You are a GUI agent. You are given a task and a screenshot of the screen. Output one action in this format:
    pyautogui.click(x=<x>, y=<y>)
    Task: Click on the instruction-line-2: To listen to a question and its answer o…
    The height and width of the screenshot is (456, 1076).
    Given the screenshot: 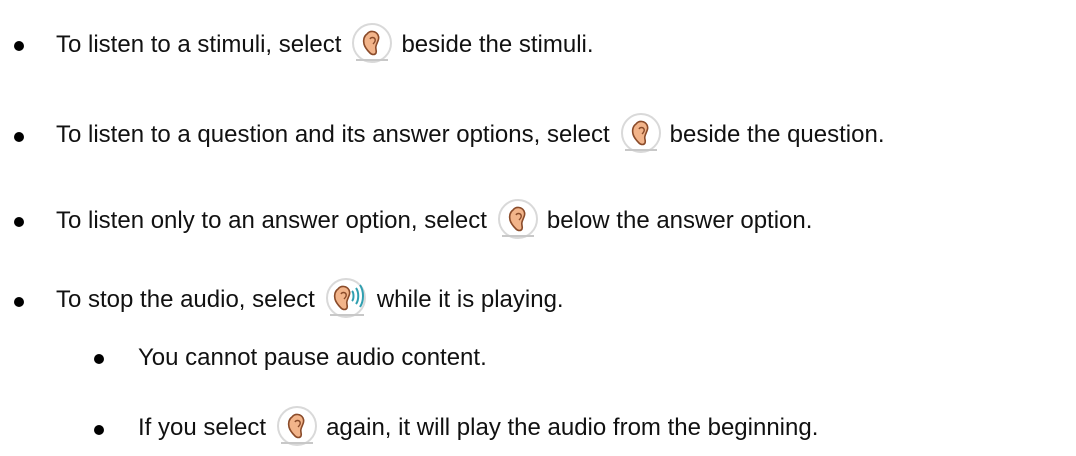 What is the action you would take?
    pyautogui.click(x=470, y=135)
    